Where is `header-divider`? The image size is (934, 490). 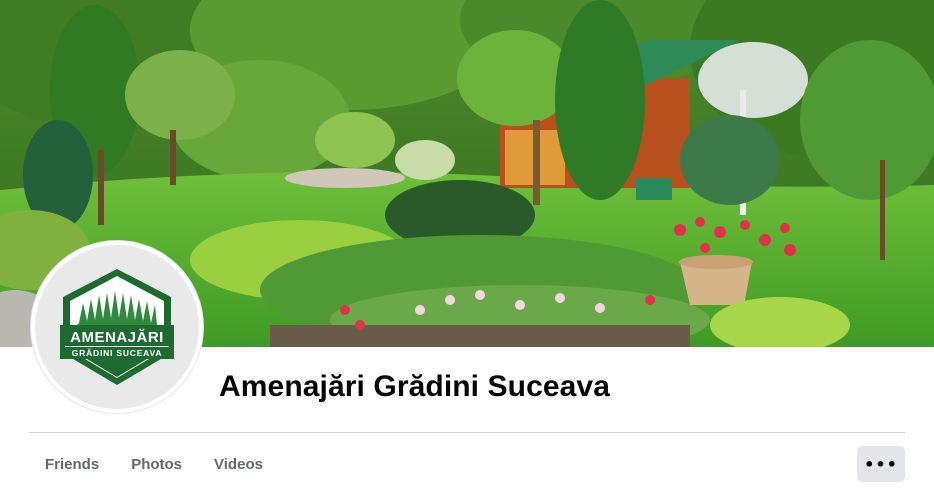
header-divider is located at coordinates (467, 432).